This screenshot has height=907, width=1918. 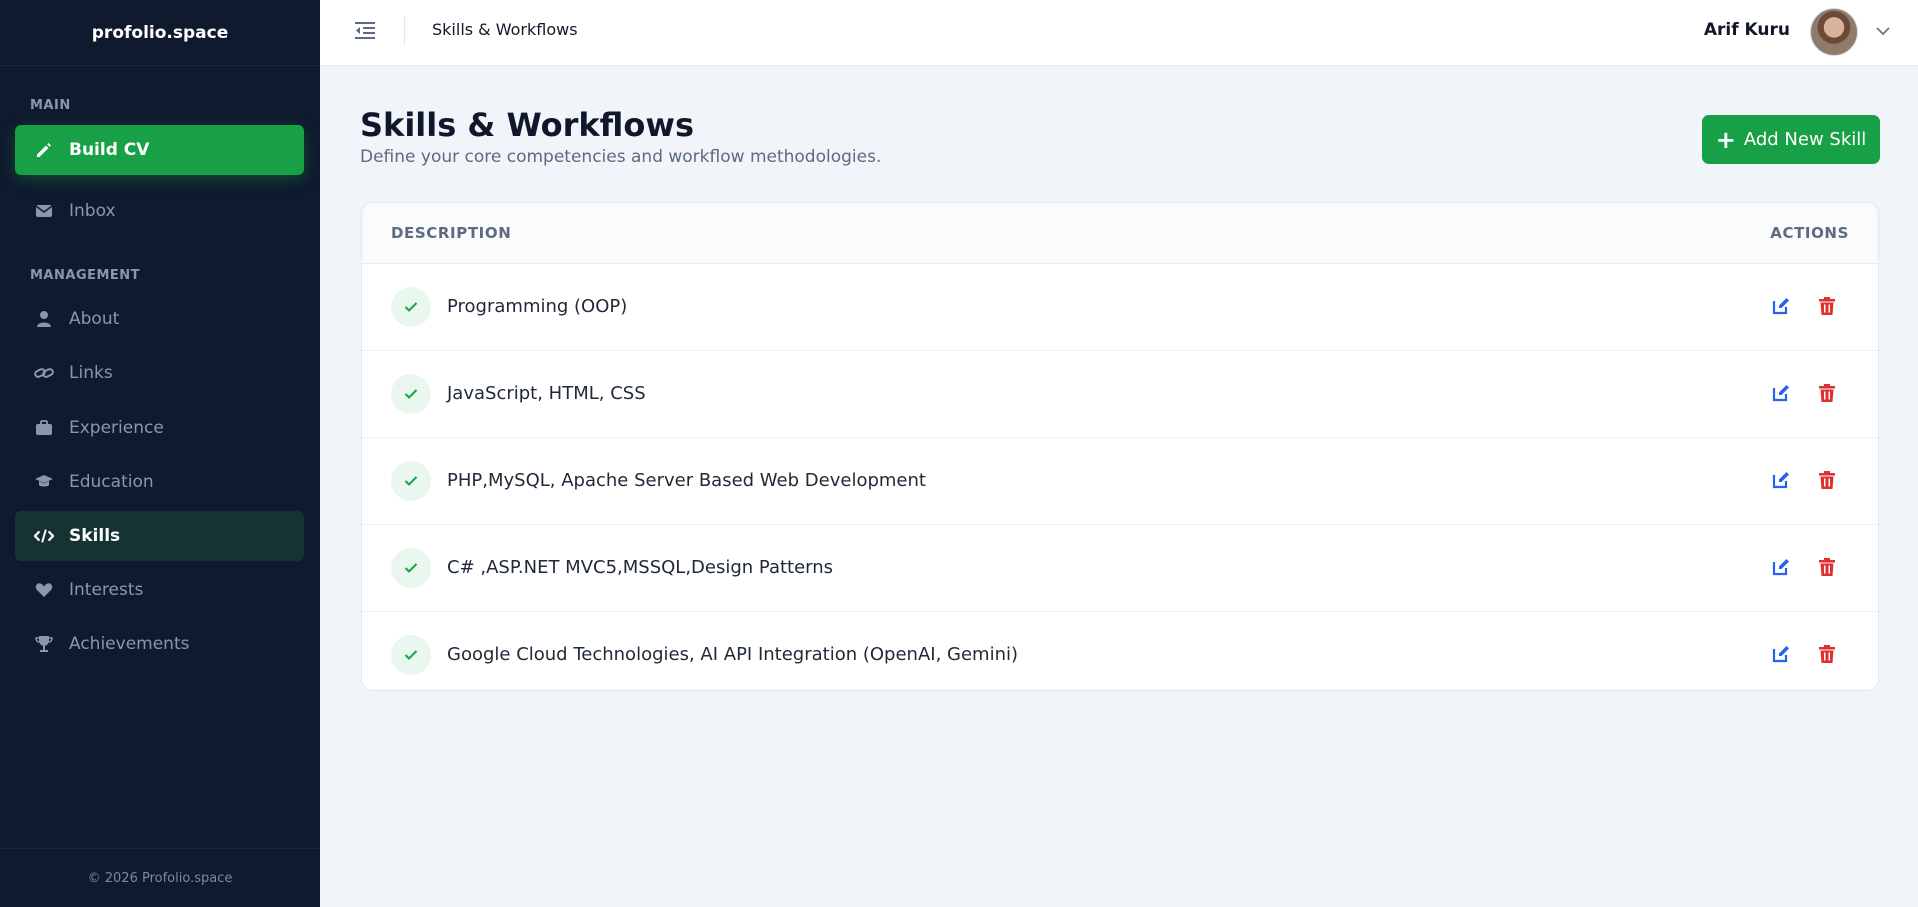 What do you see at coordinates (44, 319) in the screenshot?
I see `user-icon` at bounding box center [44, 319].